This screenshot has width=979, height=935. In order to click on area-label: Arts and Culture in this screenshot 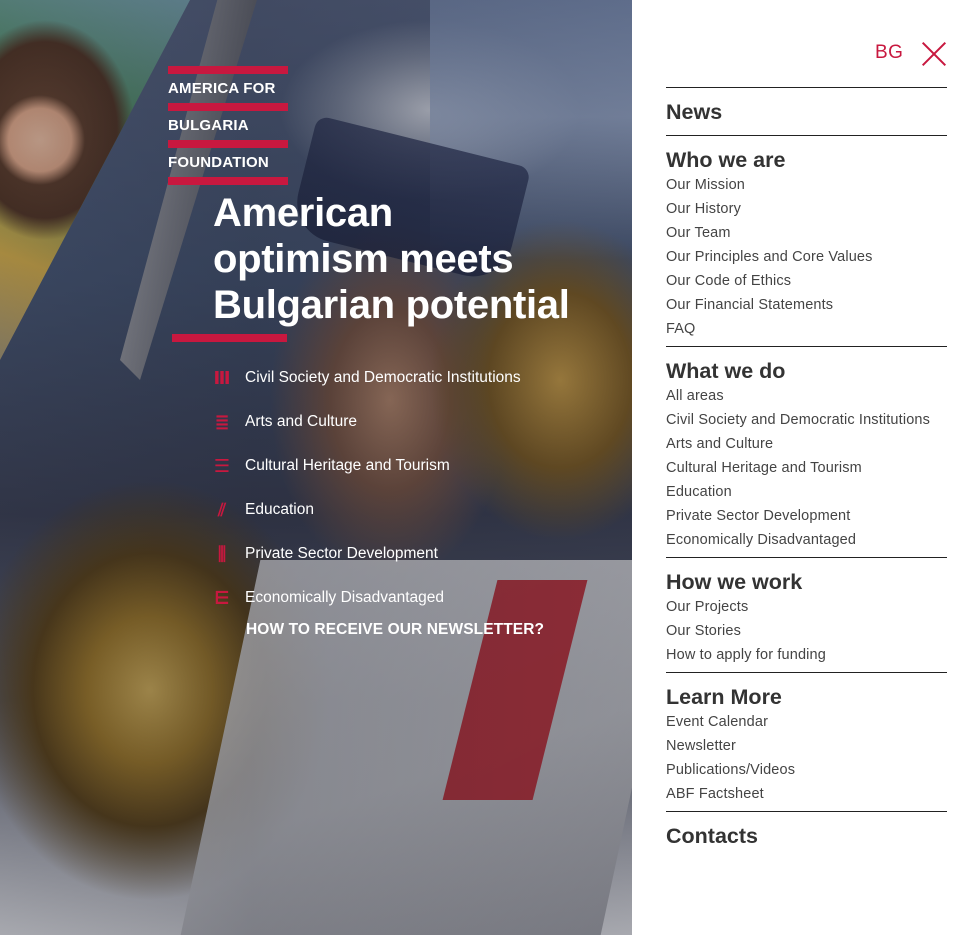, I will do `click(301, 421)`.